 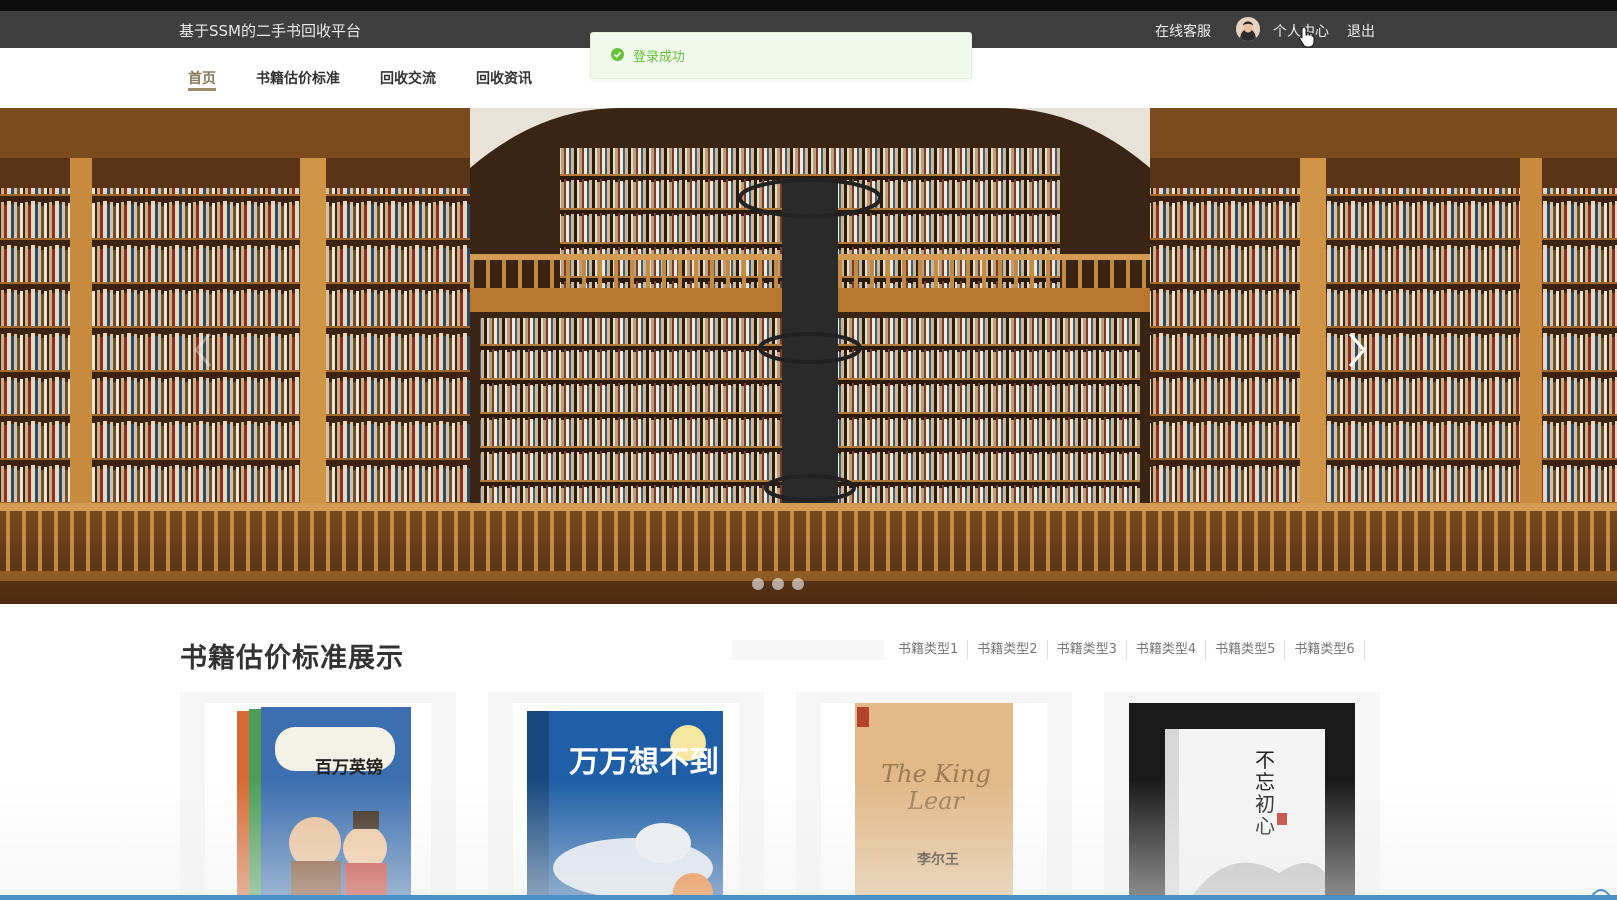 I want to click on carousel-indicators, so click(x=778, y=584).